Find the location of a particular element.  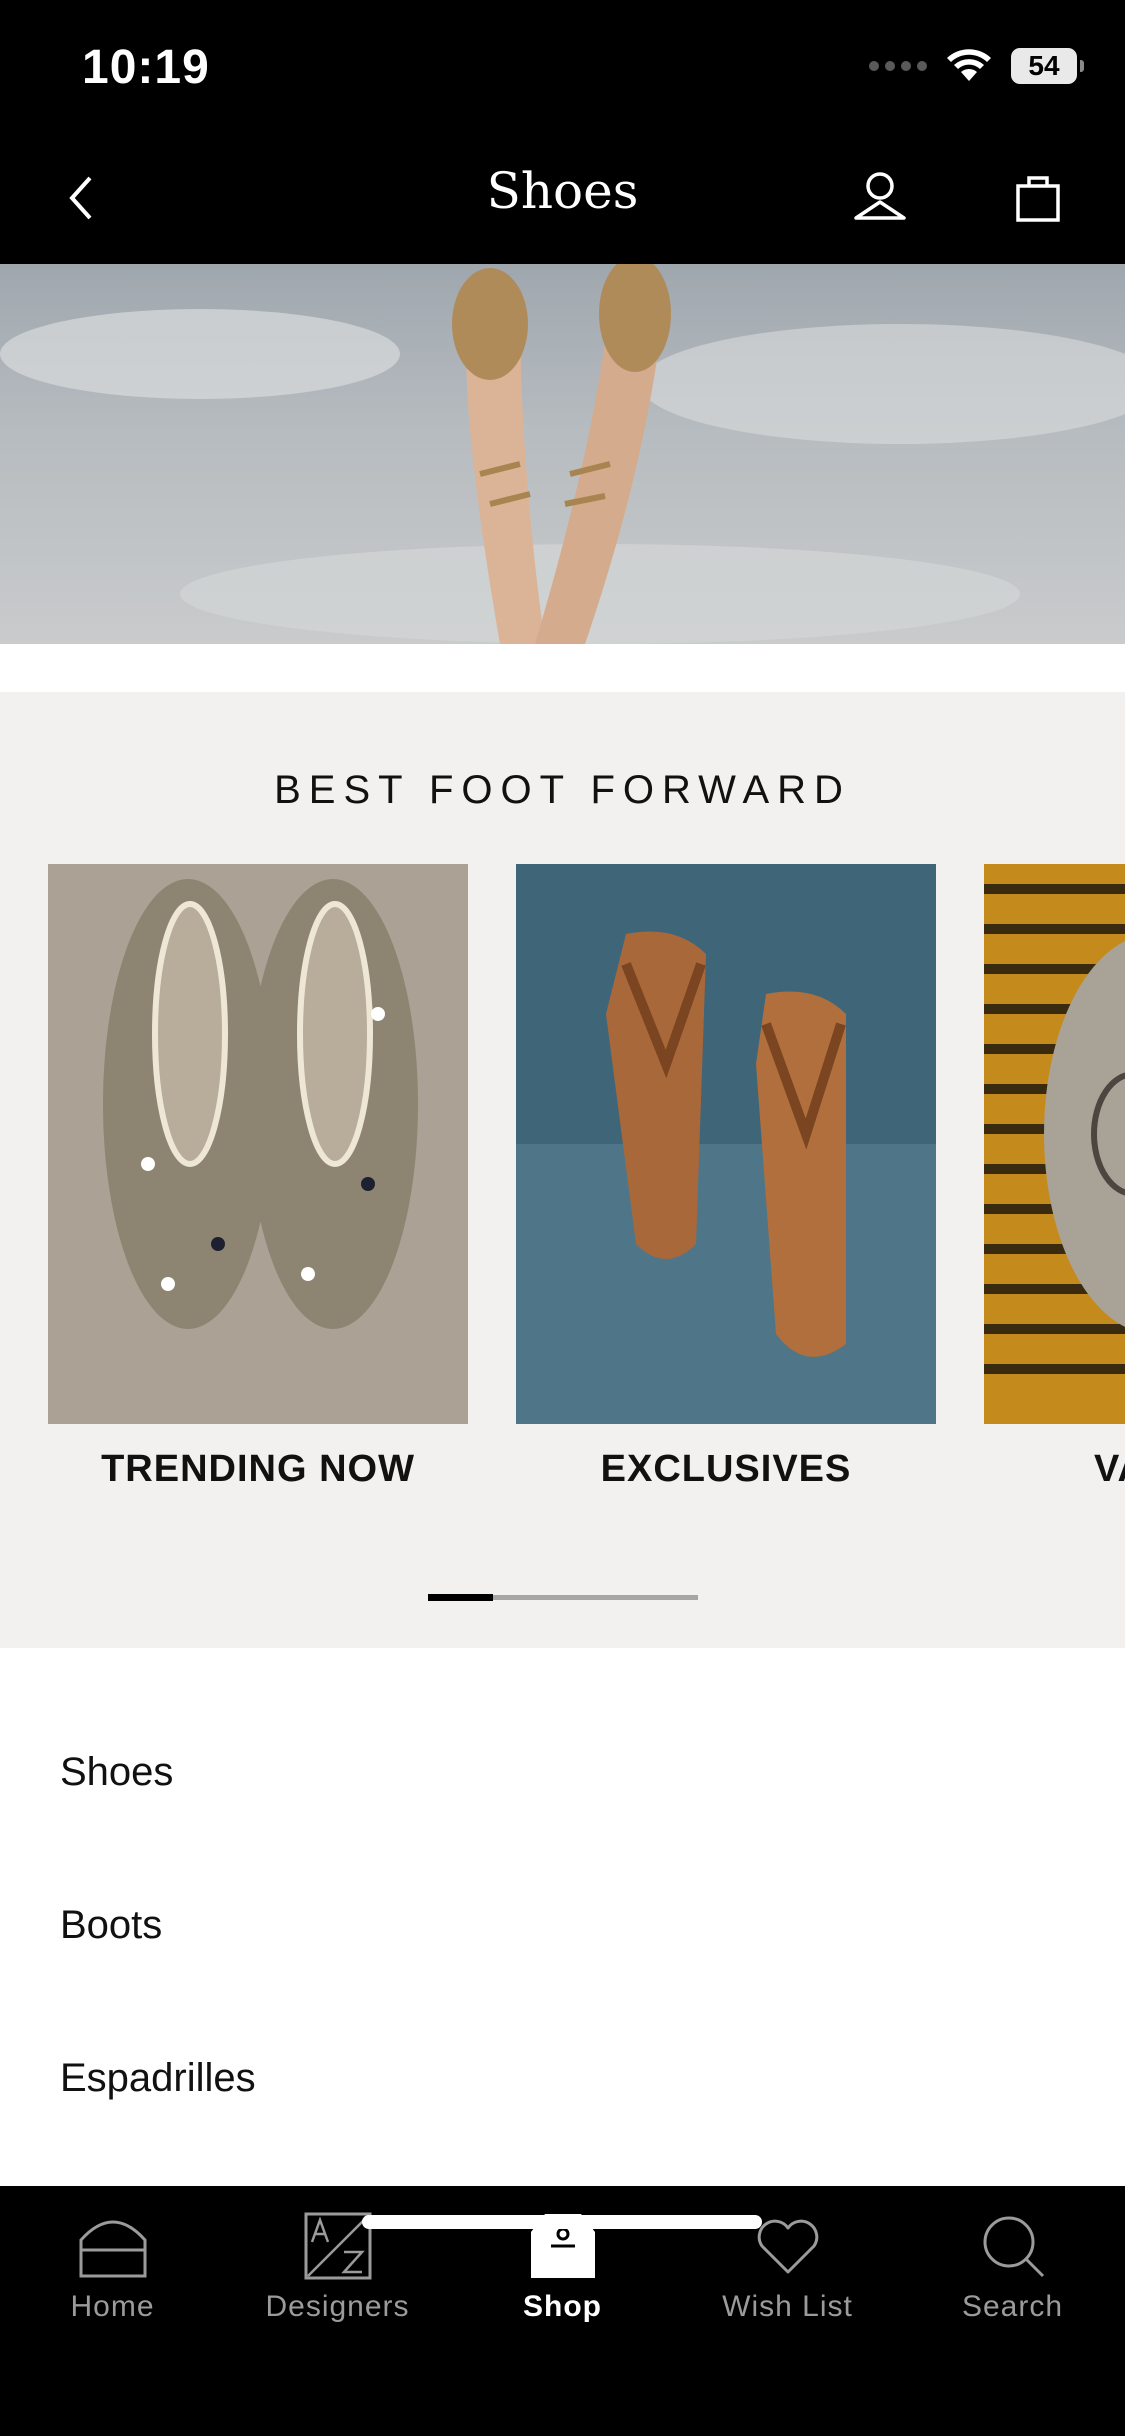

card-exclusives: EXCLUSIVES is located at coordinates (726, 1177).